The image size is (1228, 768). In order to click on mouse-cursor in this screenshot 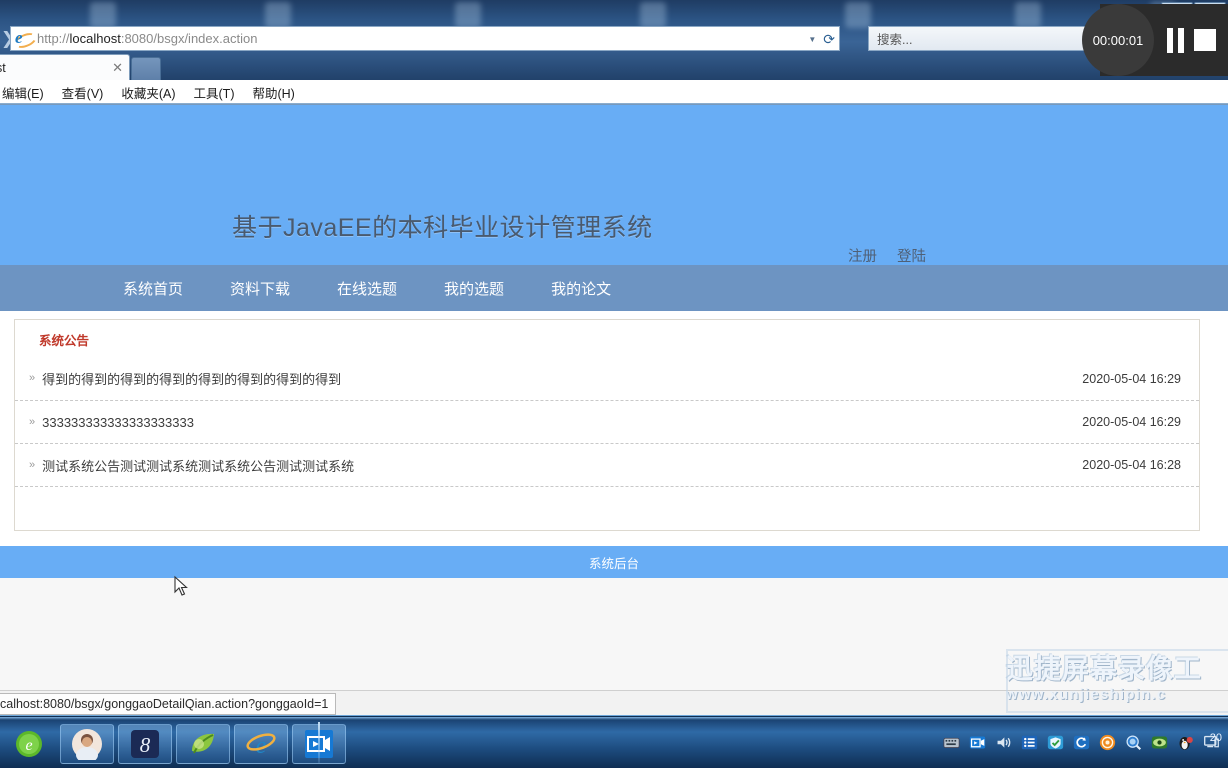, I will do `click(181, 585)`.